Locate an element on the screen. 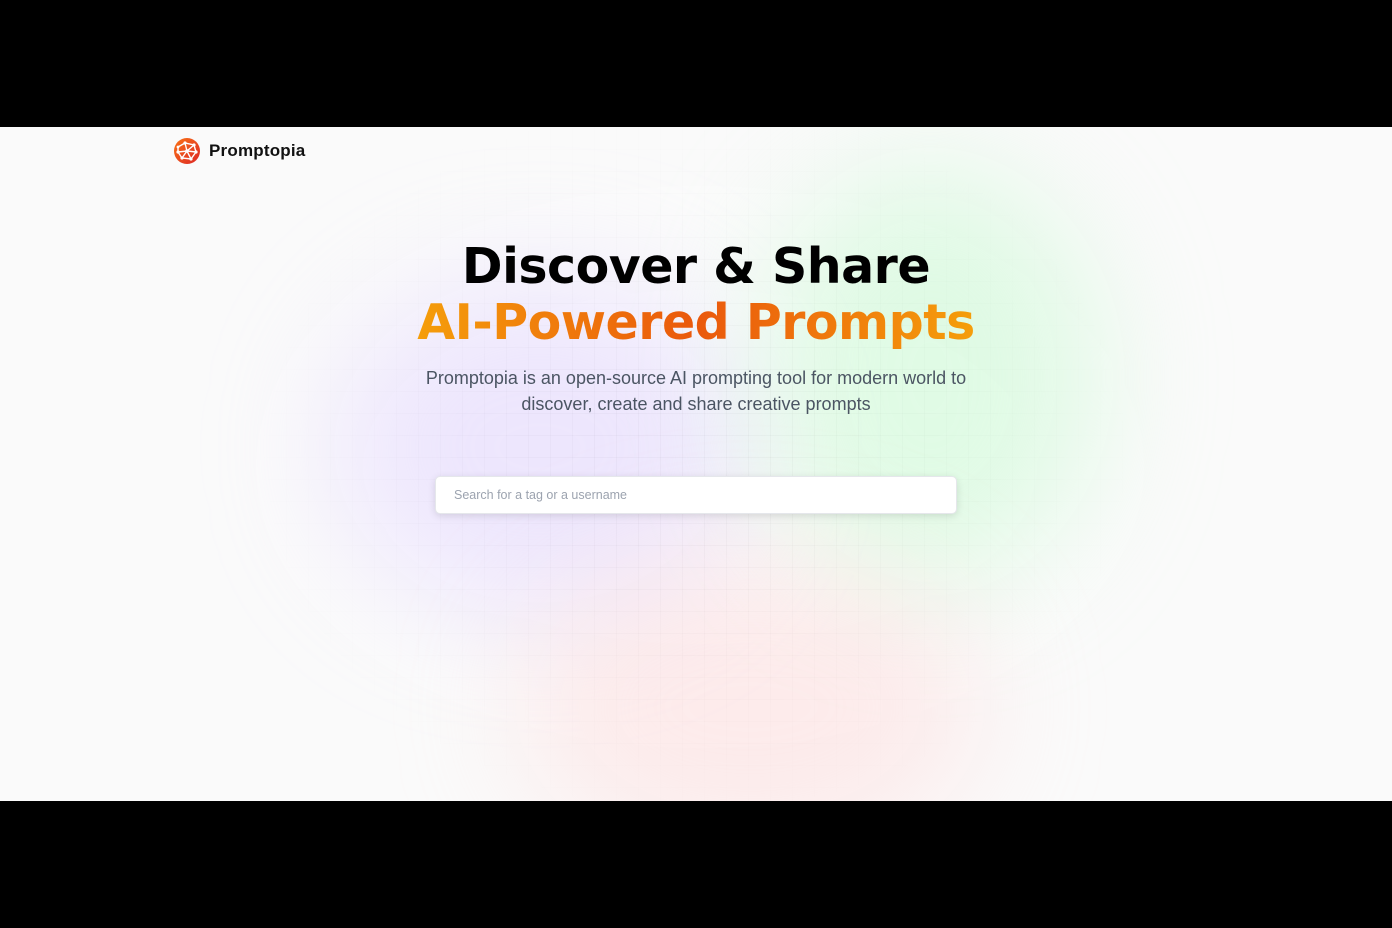 This screenshot has height=928, width=1392. home-logo-link: Promptopia is located at coordinates (239, 151).